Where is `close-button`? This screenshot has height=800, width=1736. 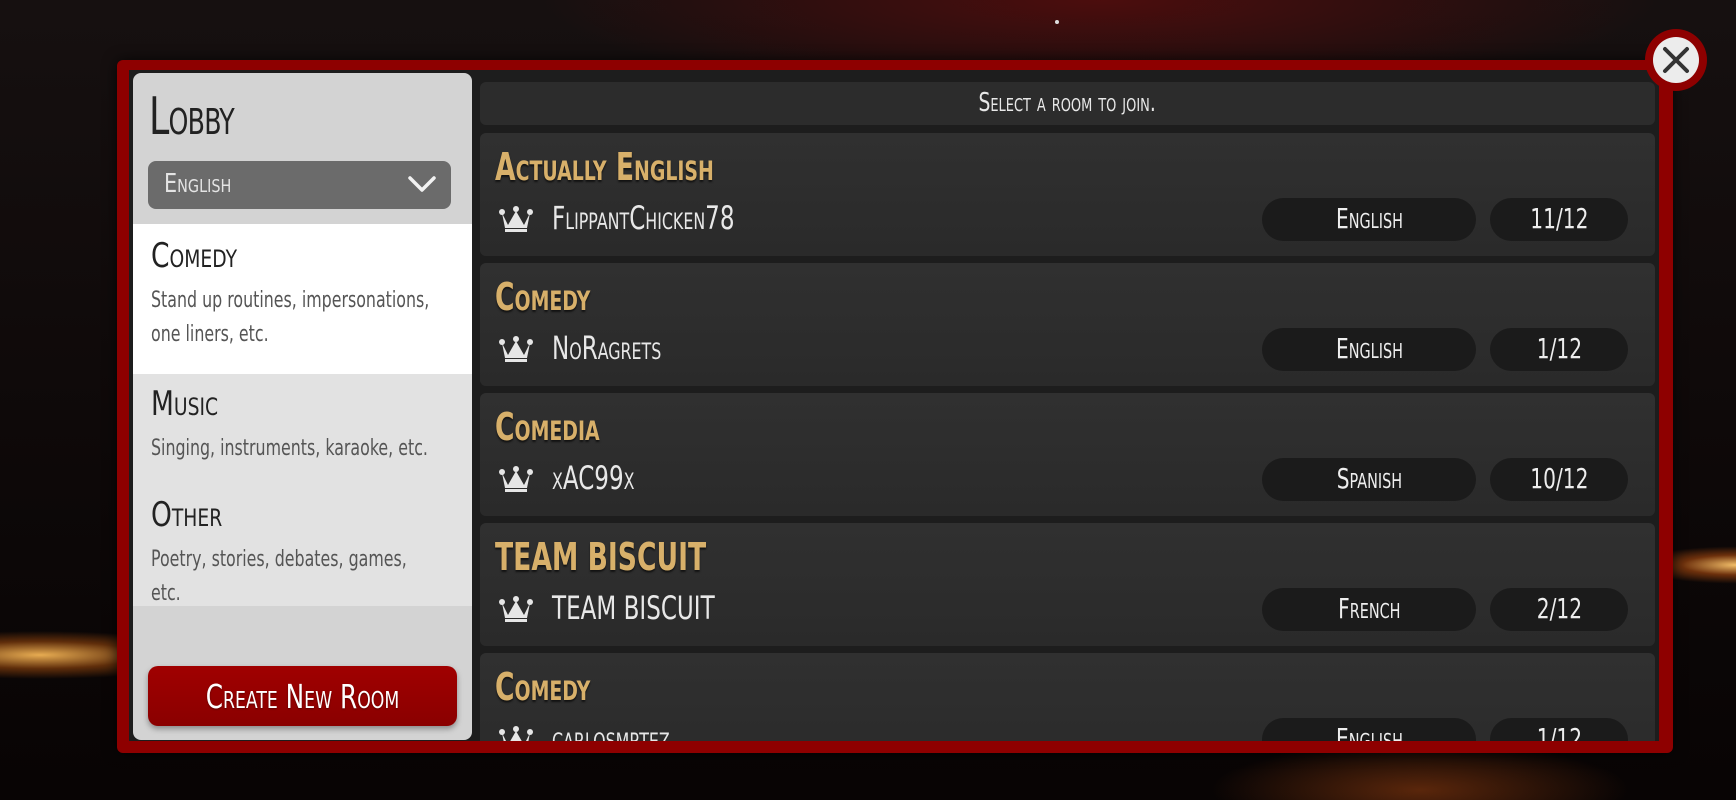 close-button is located at coordinates (1676, 60).